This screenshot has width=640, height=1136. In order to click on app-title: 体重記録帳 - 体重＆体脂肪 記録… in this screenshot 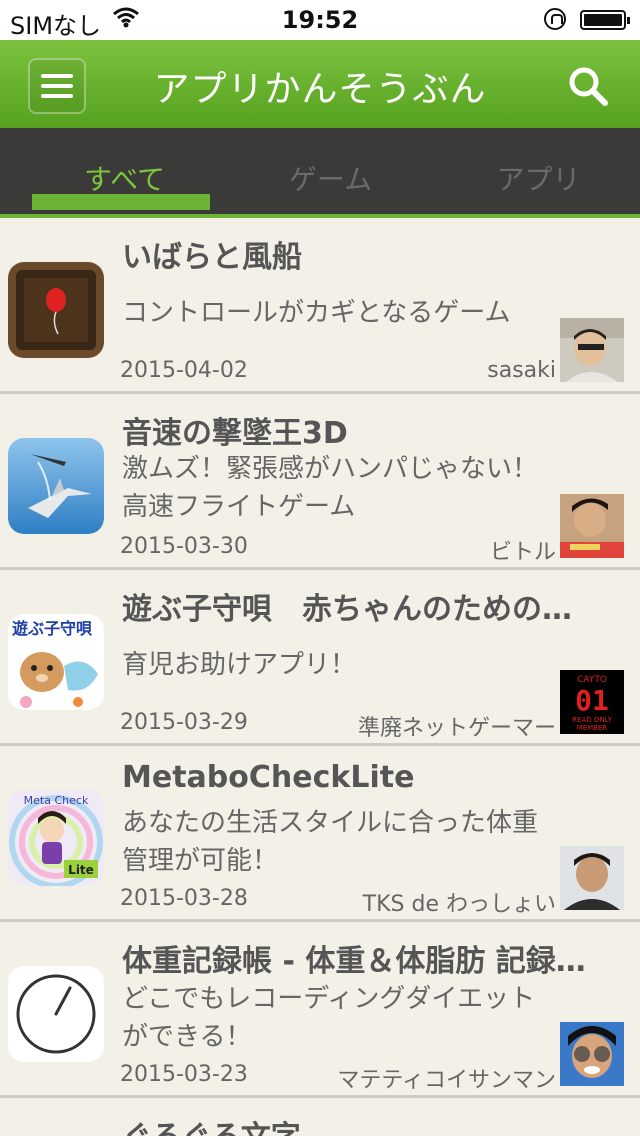, I will do `click(354, 961)`.